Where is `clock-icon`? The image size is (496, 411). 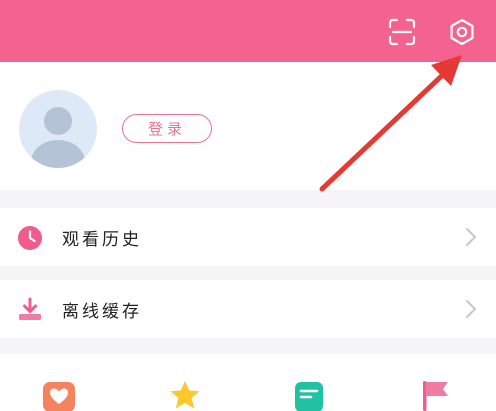 clock-icon is located at coordinates (30, 238).